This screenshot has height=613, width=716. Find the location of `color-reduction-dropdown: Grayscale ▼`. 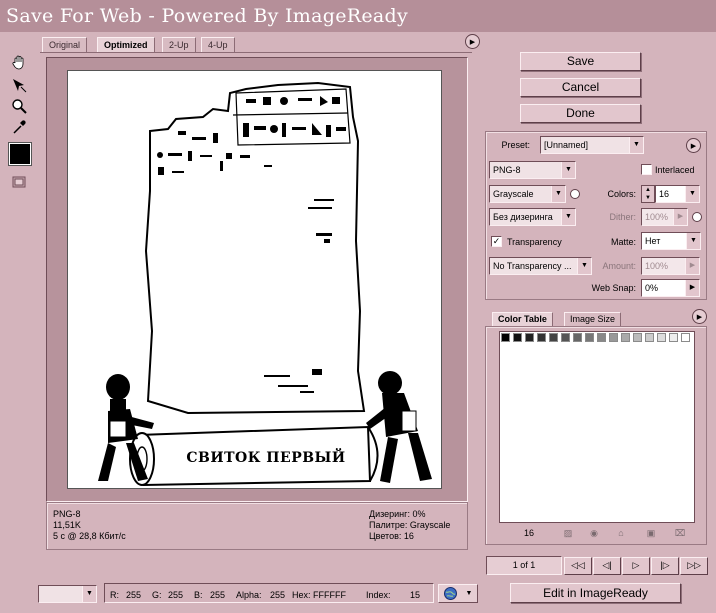

color-reduction-dropdown: Grayscale ▼ is located at coordinates (527, 194).